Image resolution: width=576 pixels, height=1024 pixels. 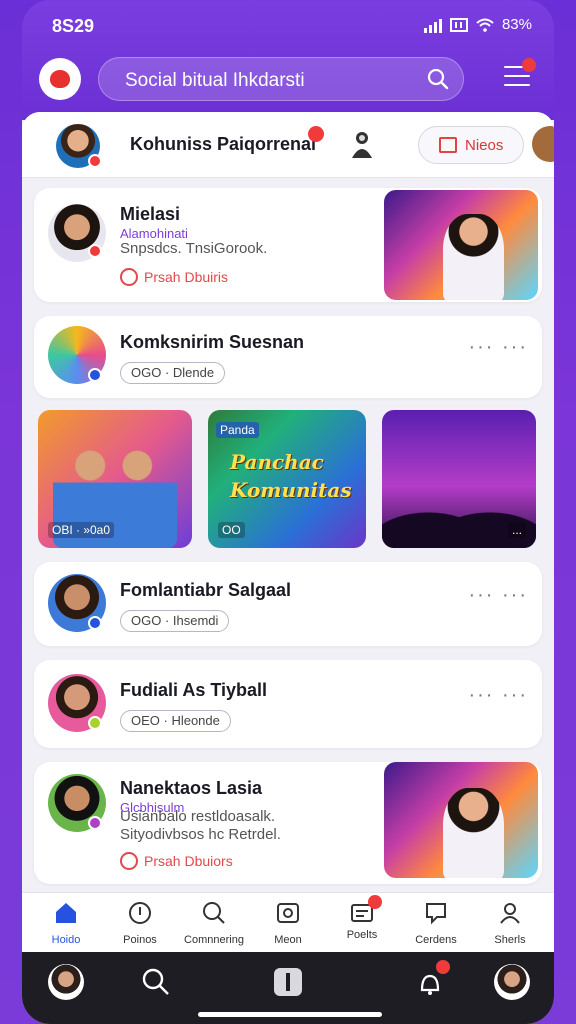 I want to click on profile-icon, so click(x=510, y=913).